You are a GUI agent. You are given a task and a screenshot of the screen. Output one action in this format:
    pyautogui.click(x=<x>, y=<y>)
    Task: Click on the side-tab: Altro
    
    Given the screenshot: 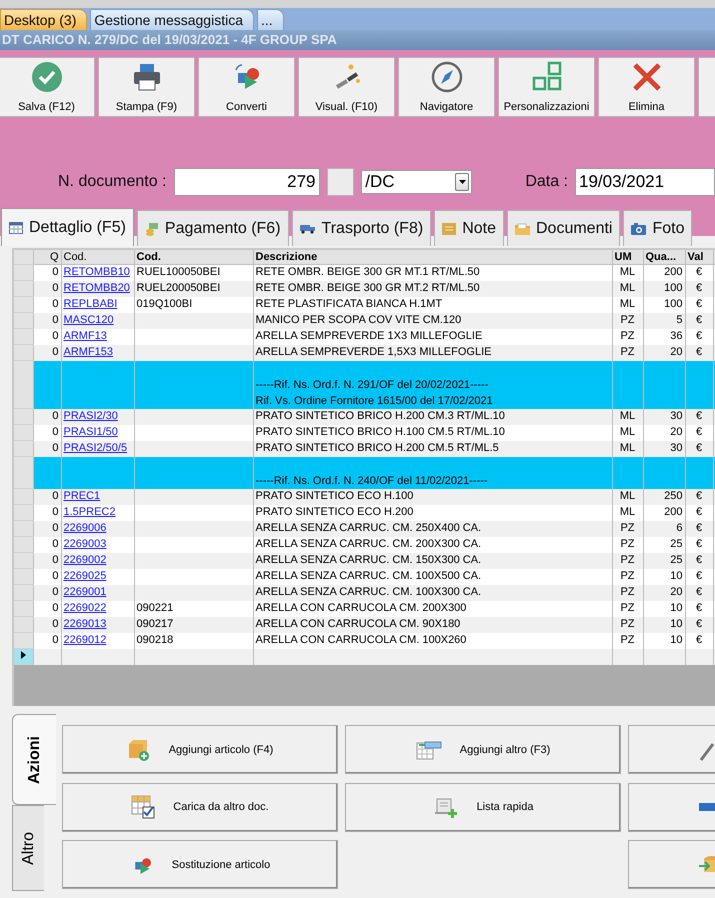 What is the action you would take?
    pyautogui.click(x=28, y=848)
    